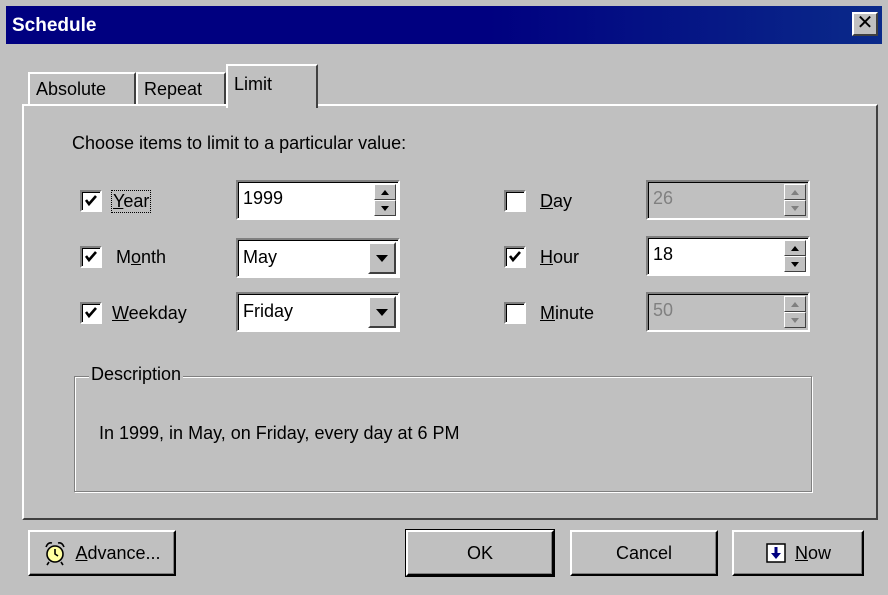 The height and width of the screenshot is (595, 888). I want to click on ok-label: OK, so click(479, 552).